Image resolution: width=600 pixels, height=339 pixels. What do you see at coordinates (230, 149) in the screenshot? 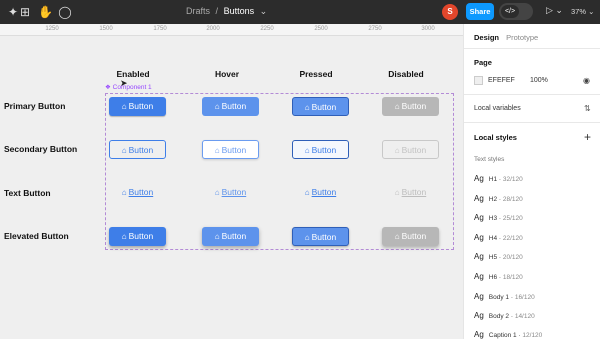
I see `secondary-button-hover: ⌂ Button` at bounding box center [230, 149].